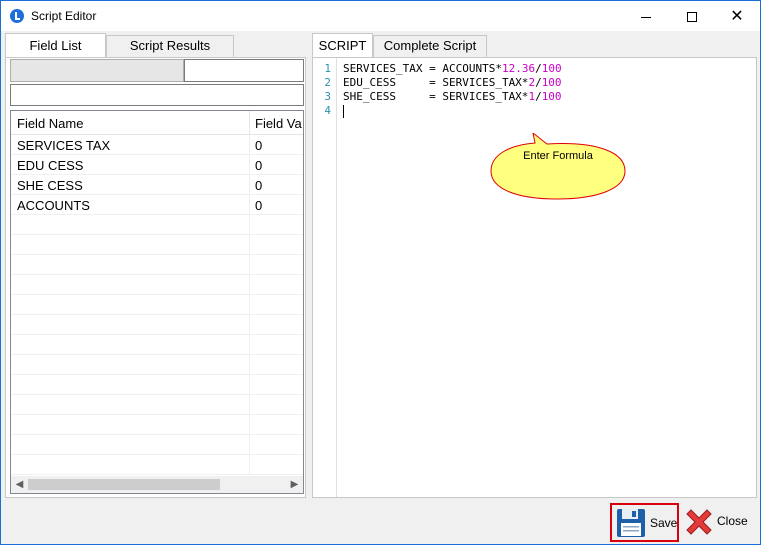 This screenshot has height=545, width=761. I want to click on minimize-button, so click(646, 16).